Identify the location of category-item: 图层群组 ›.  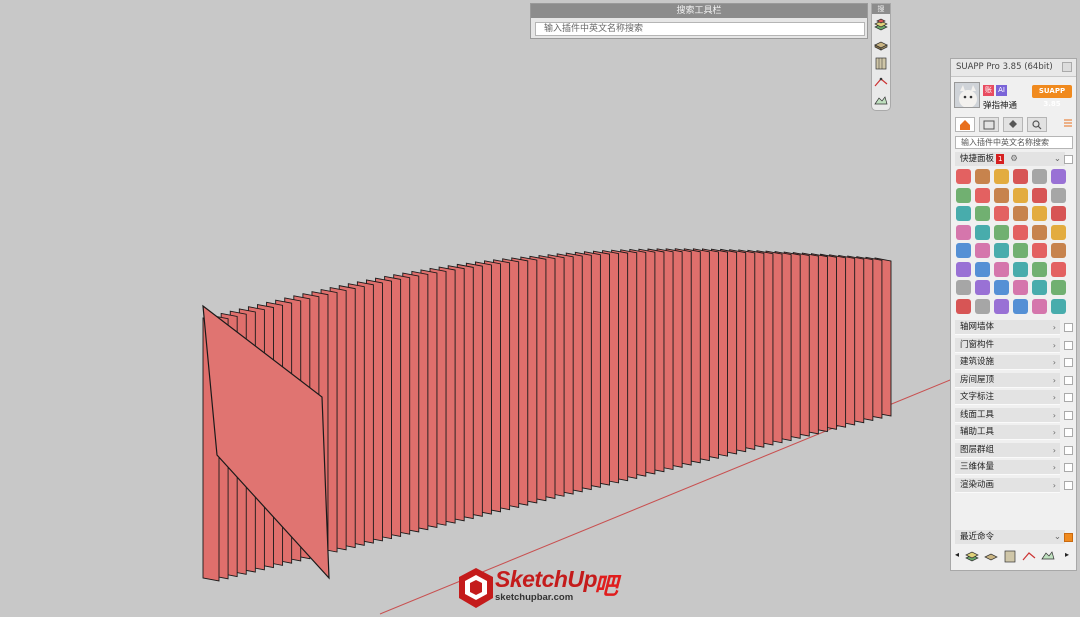
(1007, 450).